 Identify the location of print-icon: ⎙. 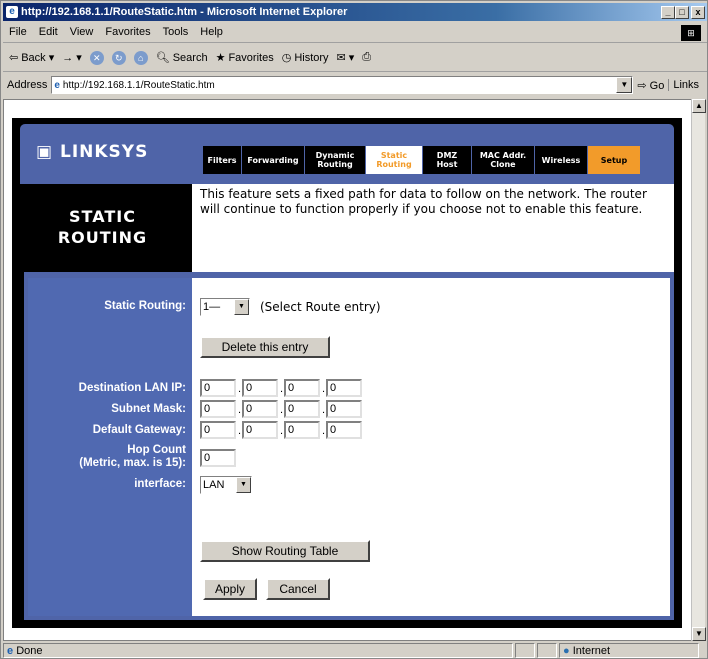
(367, 57).